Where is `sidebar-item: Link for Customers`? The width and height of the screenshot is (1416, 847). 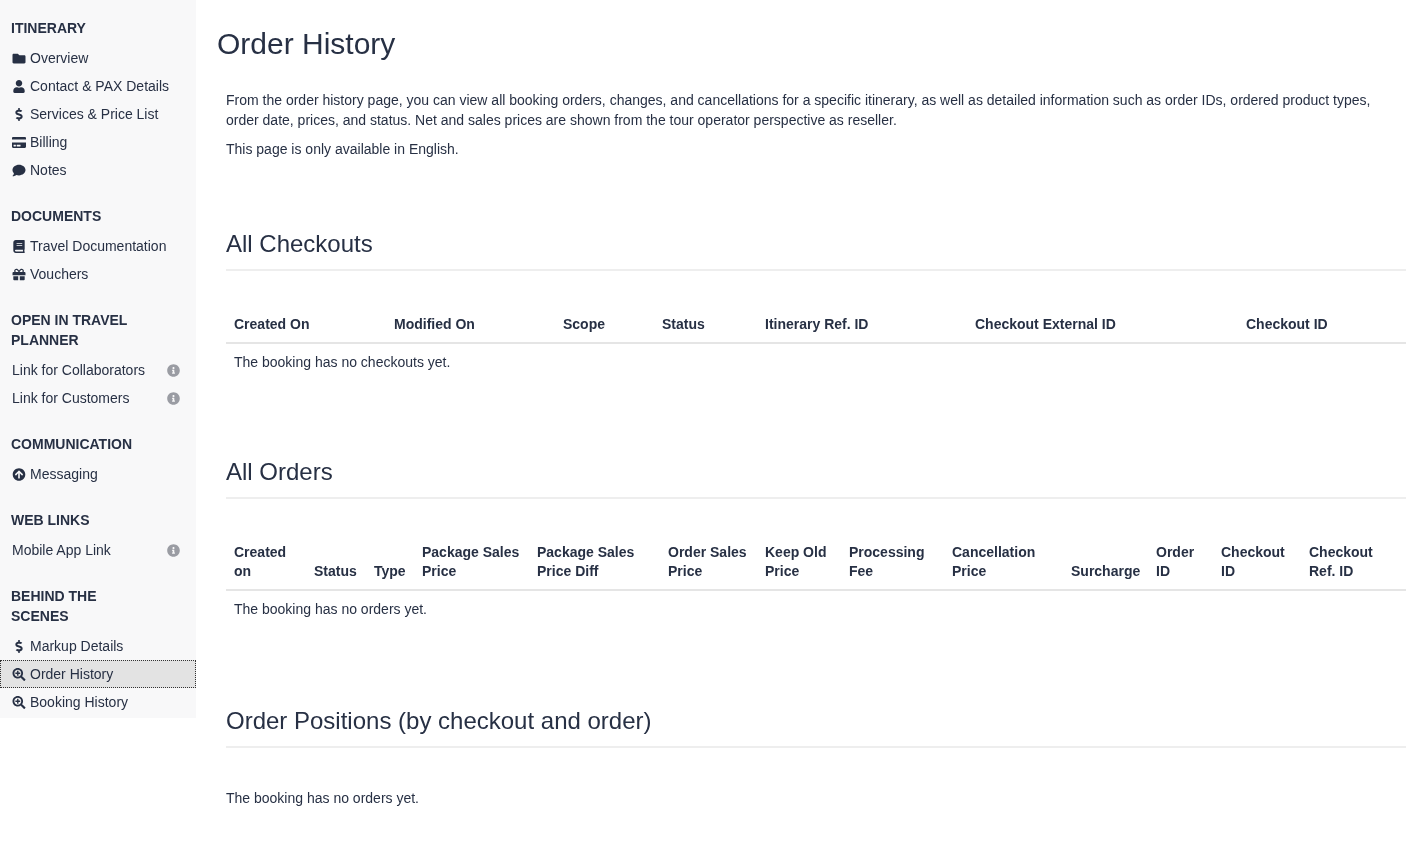 sidebar-item: Link for Customers is located at coordinates (98, 398).